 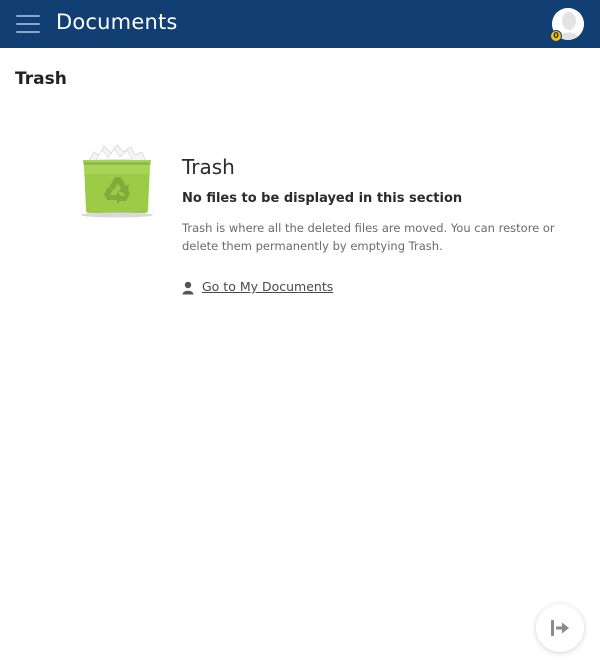 I want to click on go-to-my-documents-link: Go to My Documents, so click(x=257, y=287).